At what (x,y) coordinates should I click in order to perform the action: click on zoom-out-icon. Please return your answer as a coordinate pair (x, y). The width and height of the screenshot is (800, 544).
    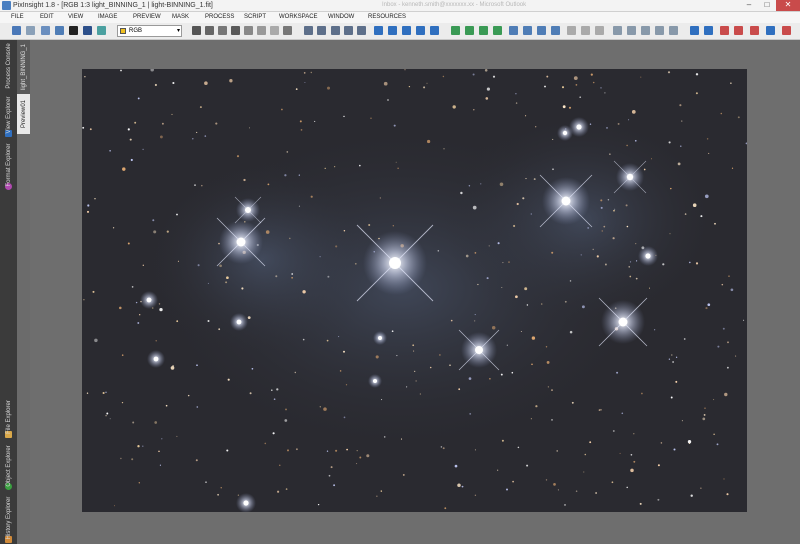
    Looking at the image, I should click on (321, 30).